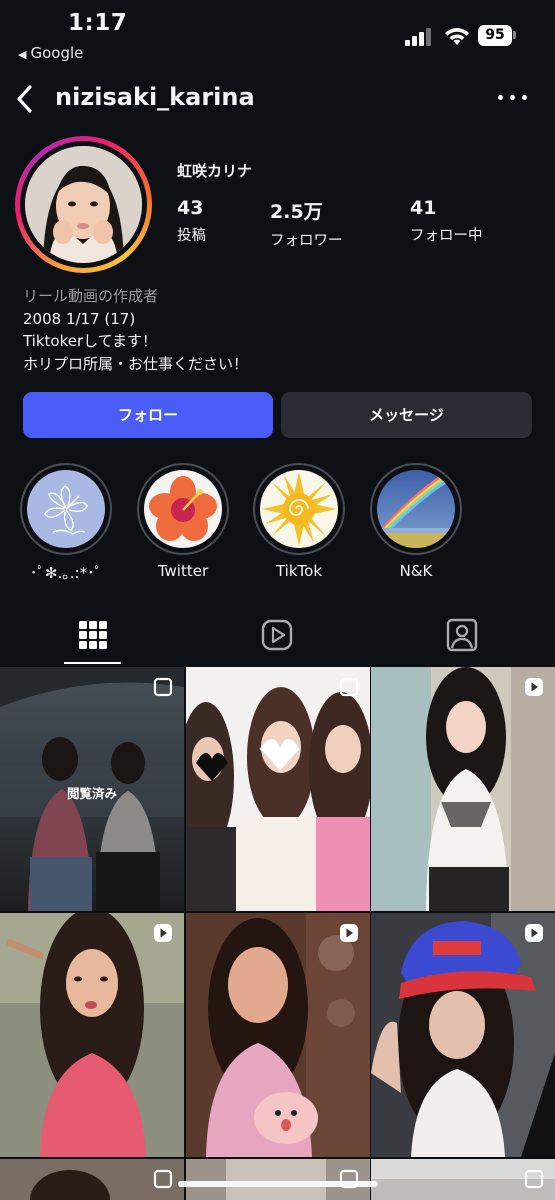 This screenshot has width=555, height=1200. What do you see at coordinates (79, 318) in the screenshot?
I see `bio-line: 2008 1/17 (17)` at bounding box center [79, 318].